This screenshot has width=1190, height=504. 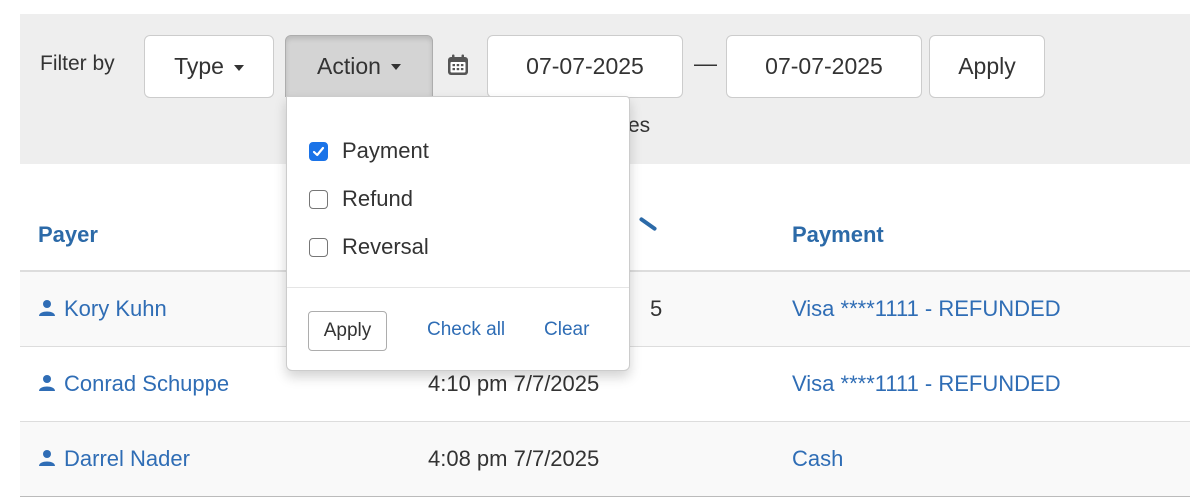 I want to click on calendar-icon, so click(x=458, y=65).